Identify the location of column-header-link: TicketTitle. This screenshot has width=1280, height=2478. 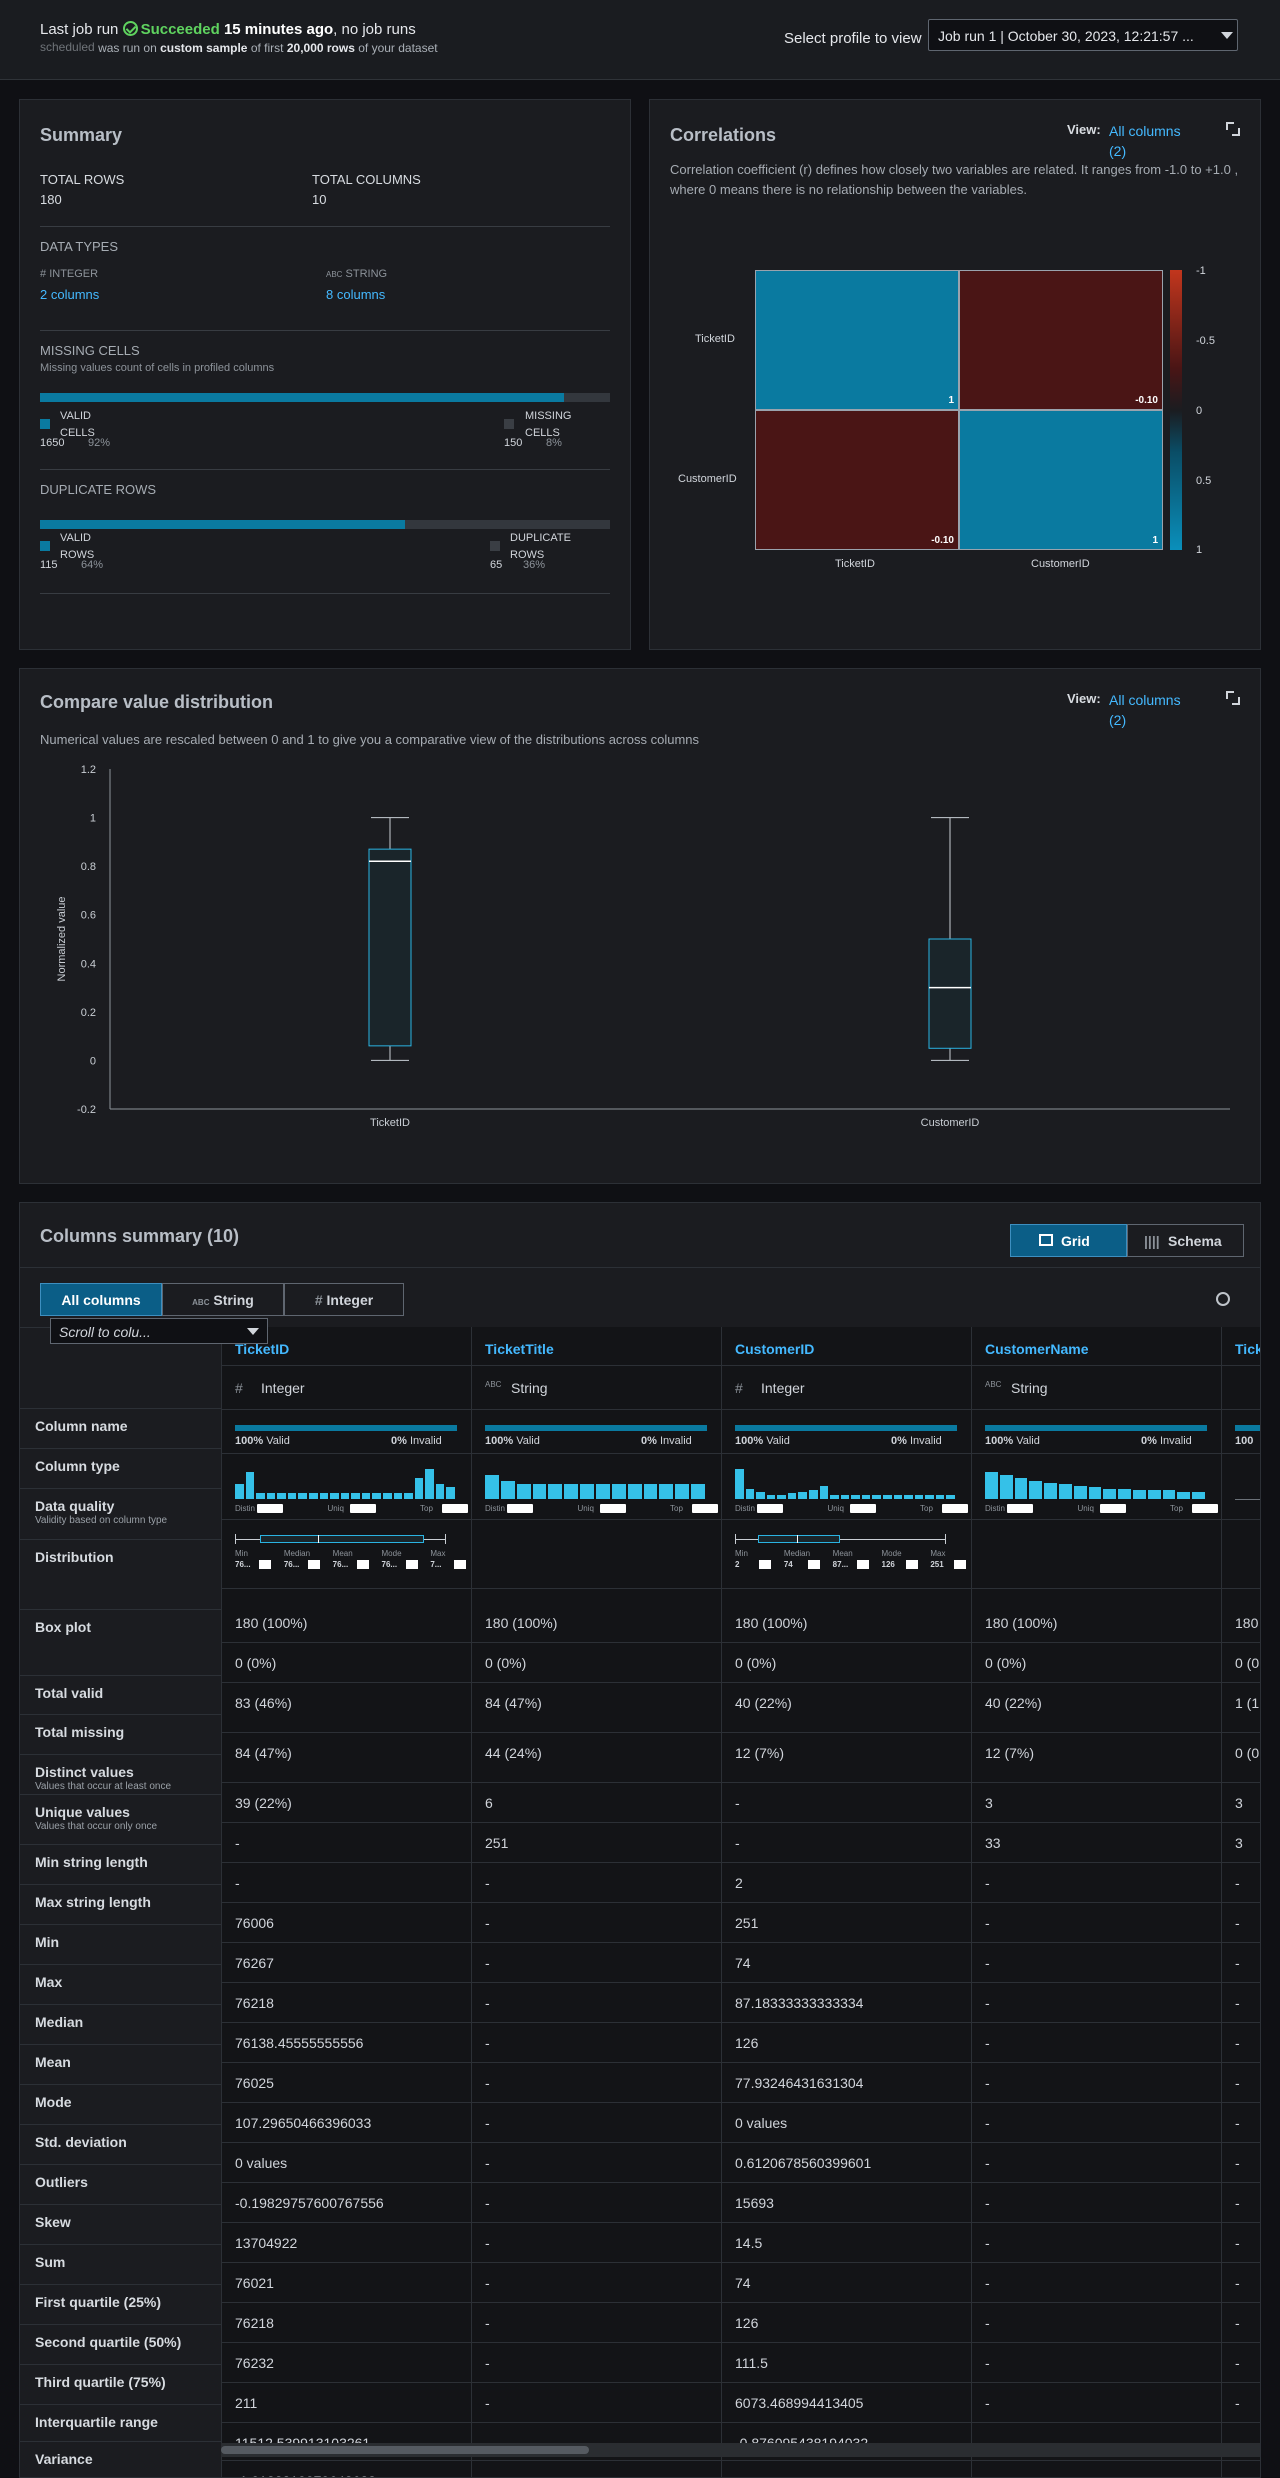
(519, 1349).